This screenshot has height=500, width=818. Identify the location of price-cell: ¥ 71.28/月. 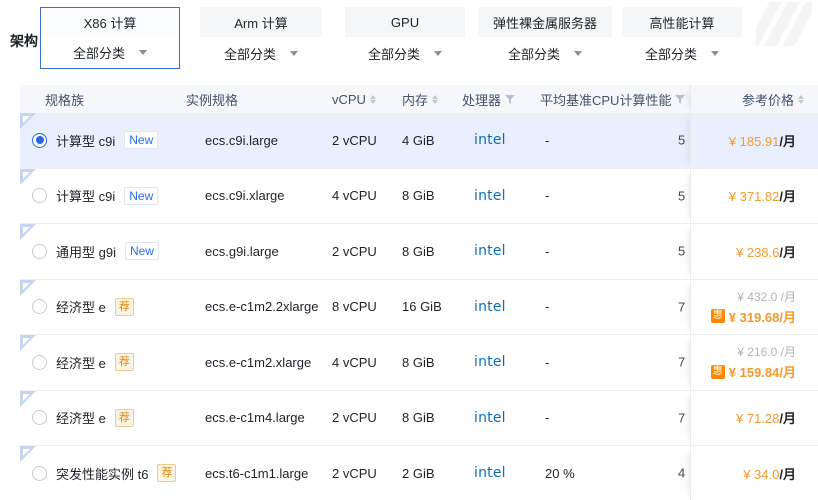
(754, 417).